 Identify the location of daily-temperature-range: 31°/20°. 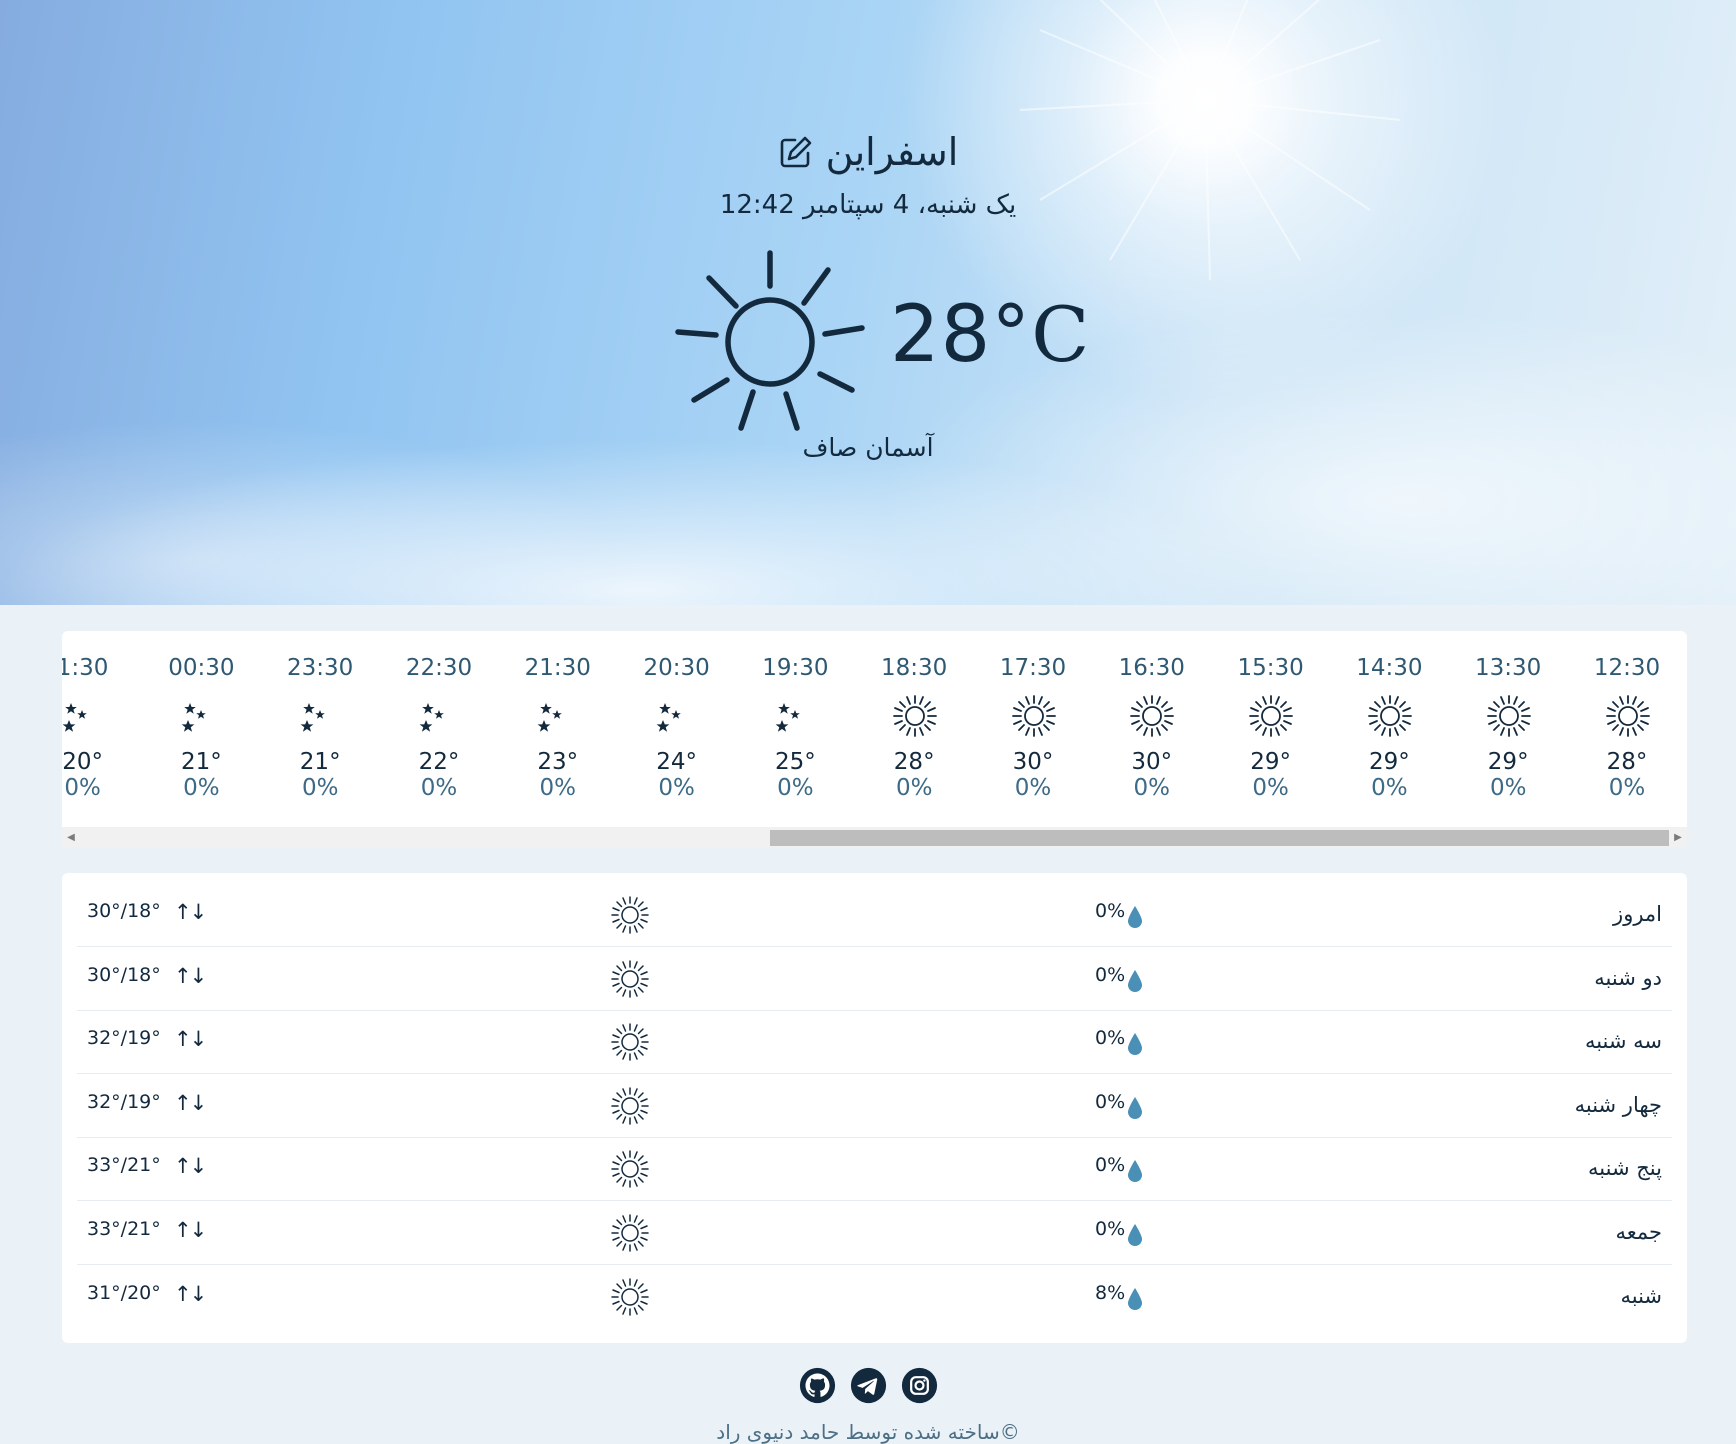
(124, 1292).